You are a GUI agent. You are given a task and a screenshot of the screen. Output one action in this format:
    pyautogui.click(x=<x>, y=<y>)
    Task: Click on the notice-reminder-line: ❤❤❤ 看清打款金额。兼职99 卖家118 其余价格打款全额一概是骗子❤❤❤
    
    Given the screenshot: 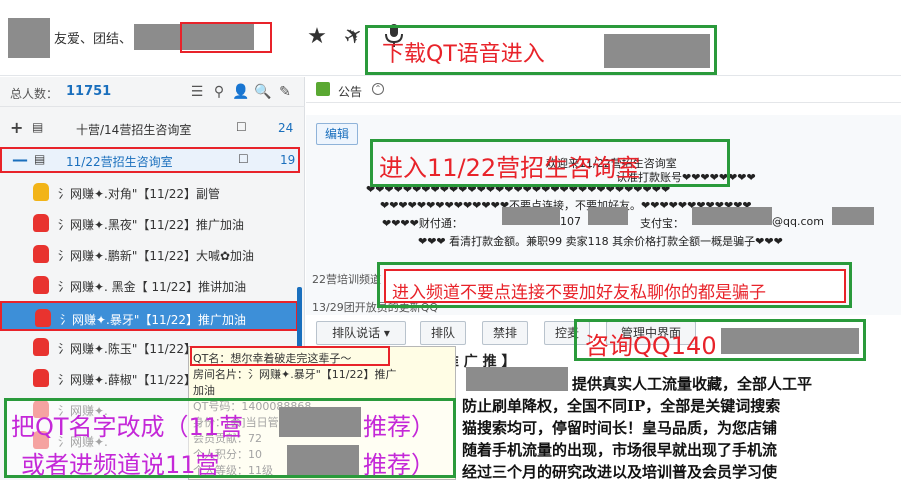 What is the action you would take?
    pyautogui.click(x=600, y=241)
    